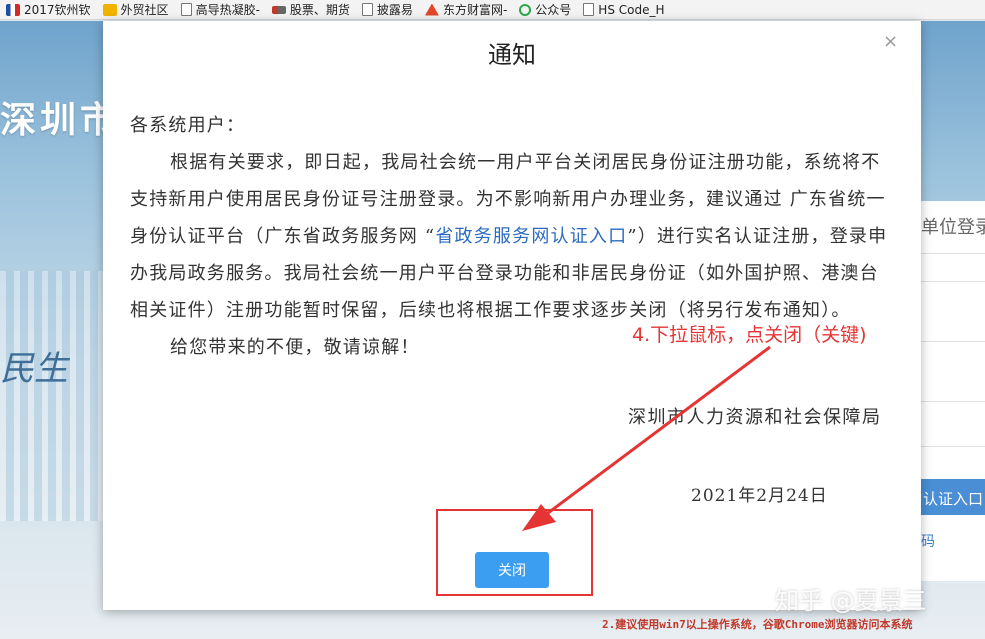  I want to click on stock-icon, so click(278, 9).